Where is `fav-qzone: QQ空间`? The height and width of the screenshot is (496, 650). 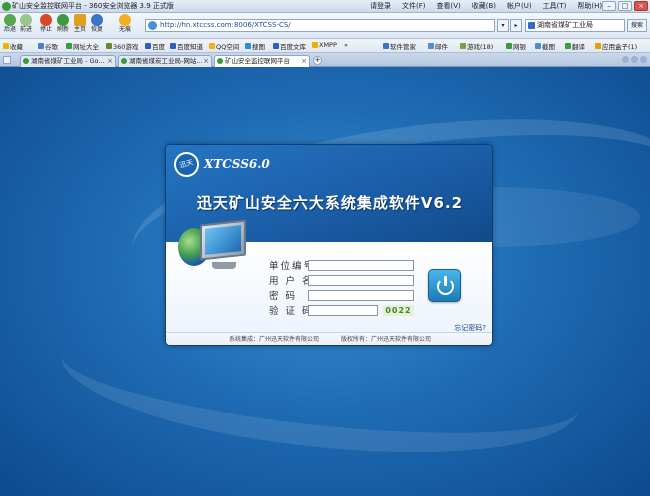
fav-qzone: QQ空间 is located at coordinates (224, 46).